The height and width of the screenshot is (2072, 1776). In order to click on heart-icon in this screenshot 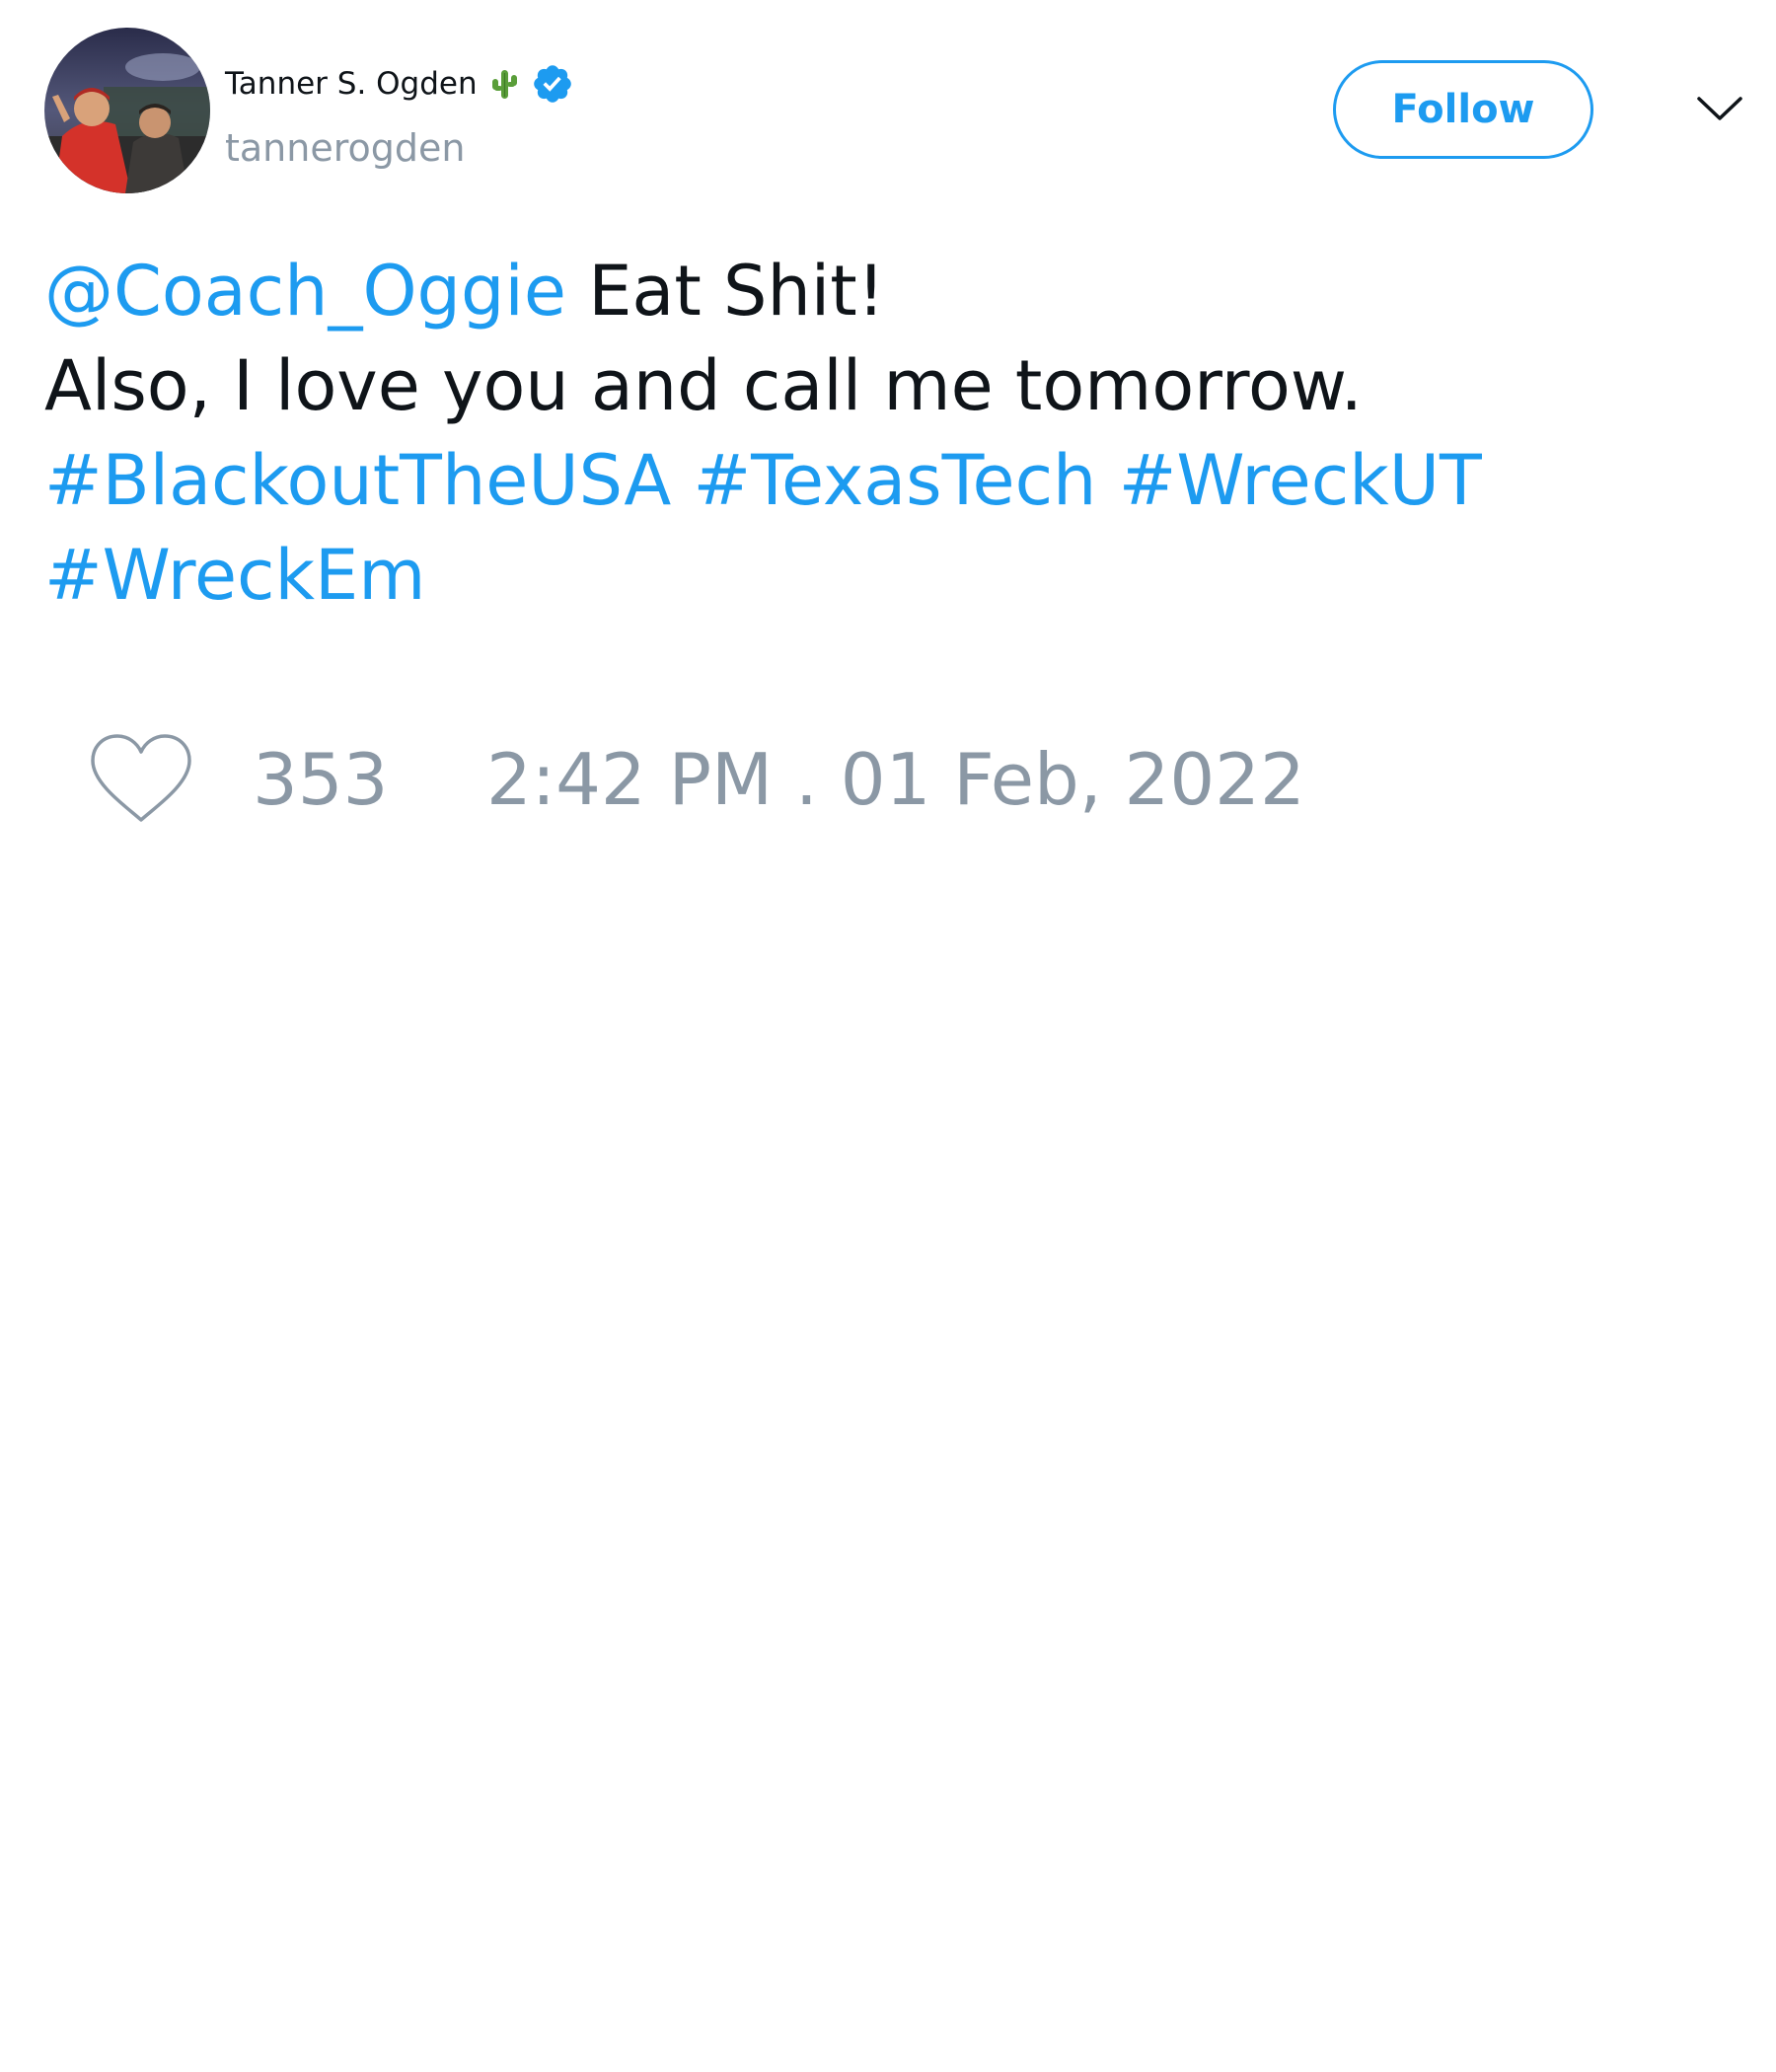, I will do `click(141, 780)`.